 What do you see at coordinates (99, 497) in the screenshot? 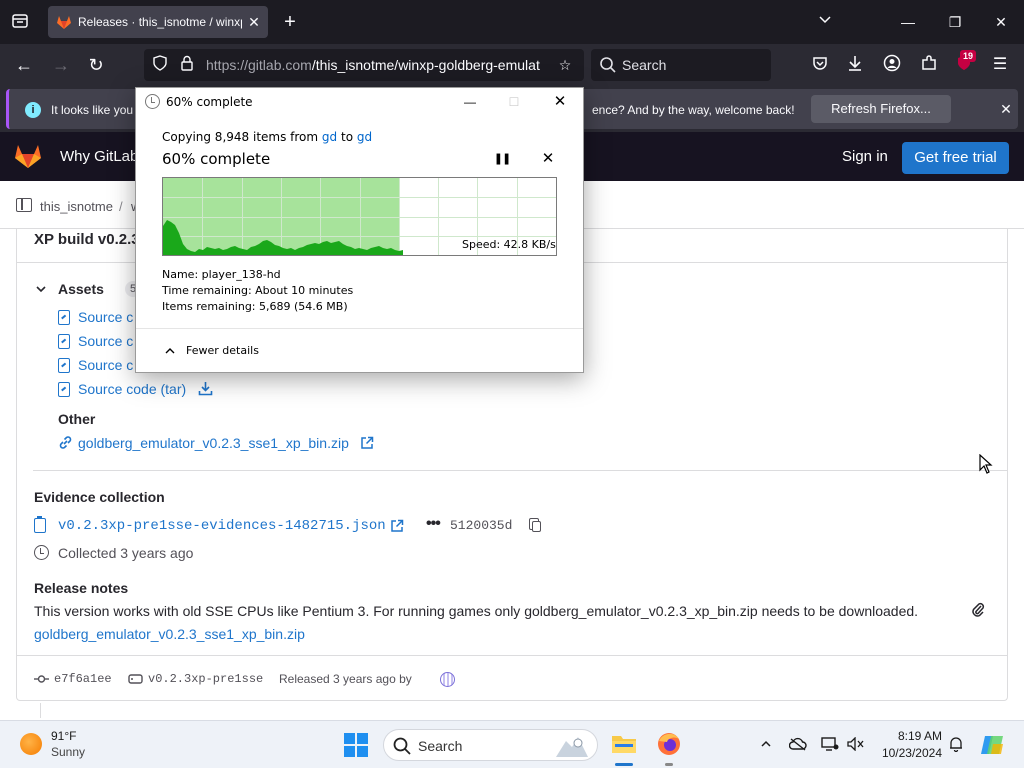
I see `evidence-collection-heading: Evidence collection` at bounding box center [99, 497].